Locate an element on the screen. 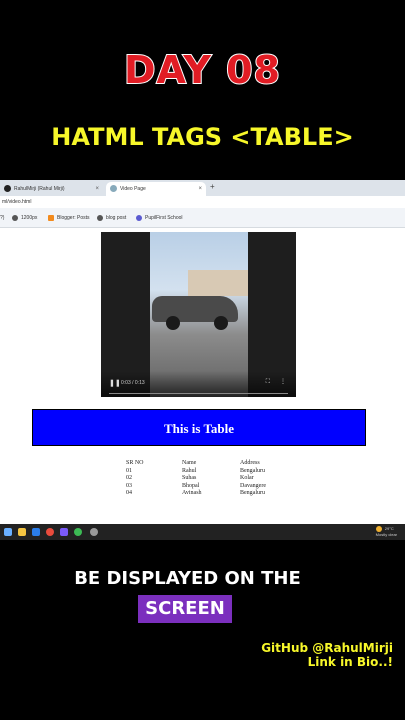  tab-video-page: Video Page × is located at coordinates (156, 189).